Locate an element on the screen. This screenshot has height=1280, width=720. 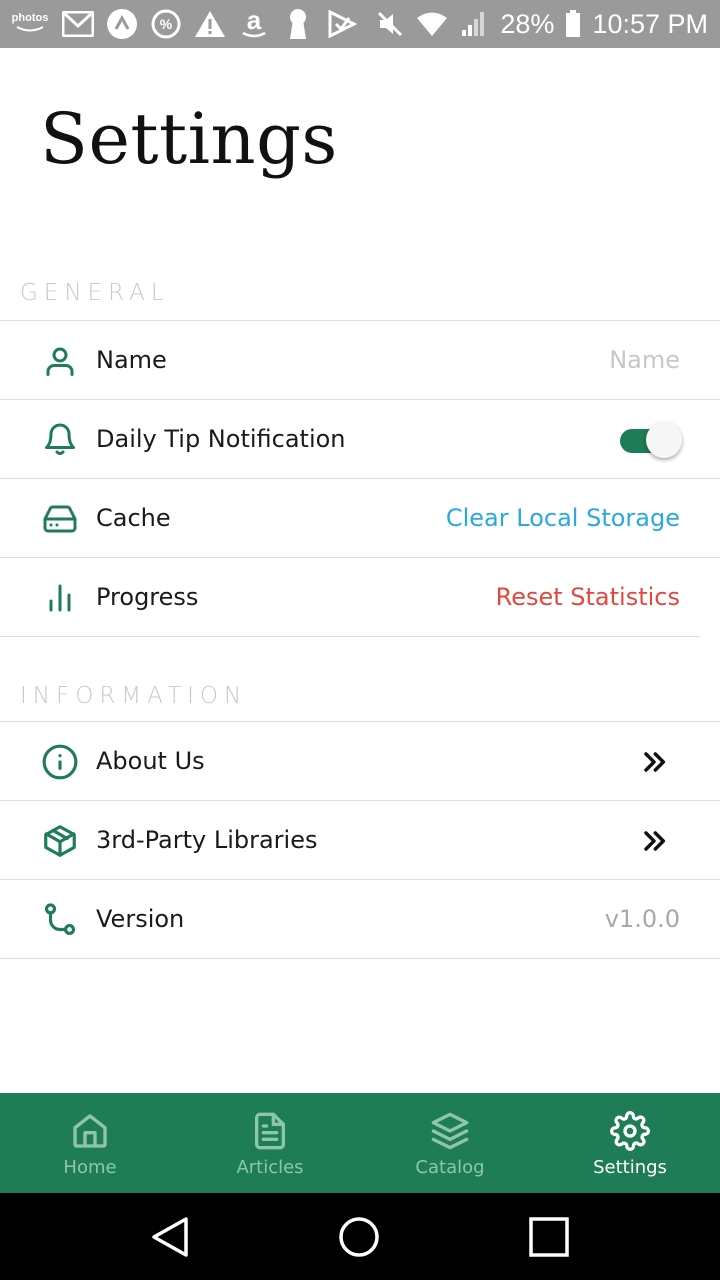
hard-drive-icon is located at coordinates (60, 519).